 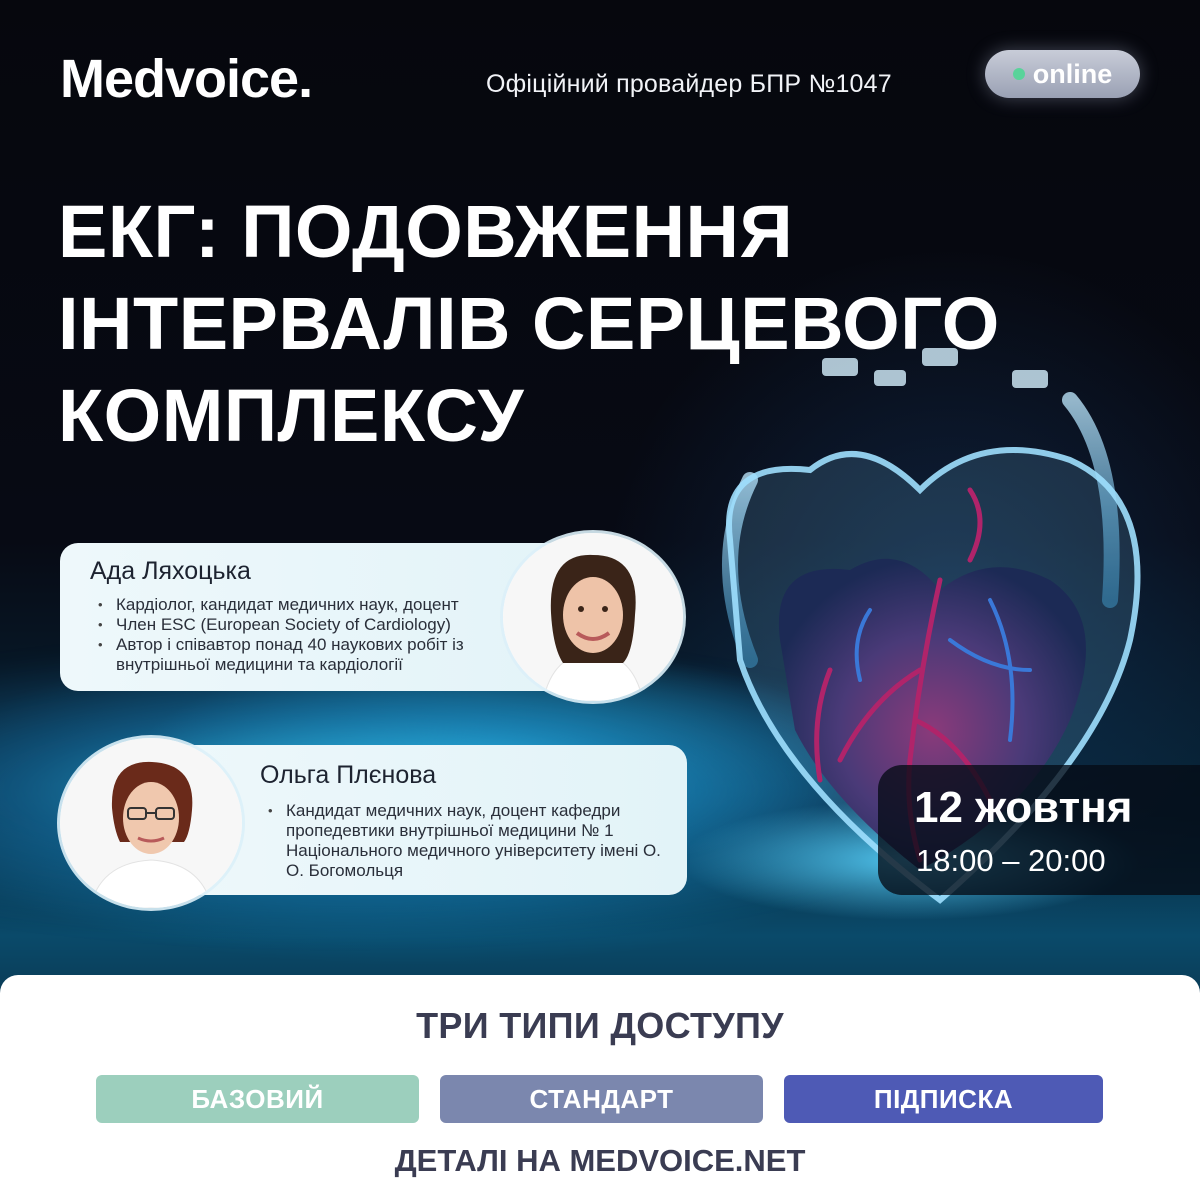 What do you see at coordinates (179, 79) in the screenshot?
I see `logo-text: Medvoice` at bounding box center [179, 79].